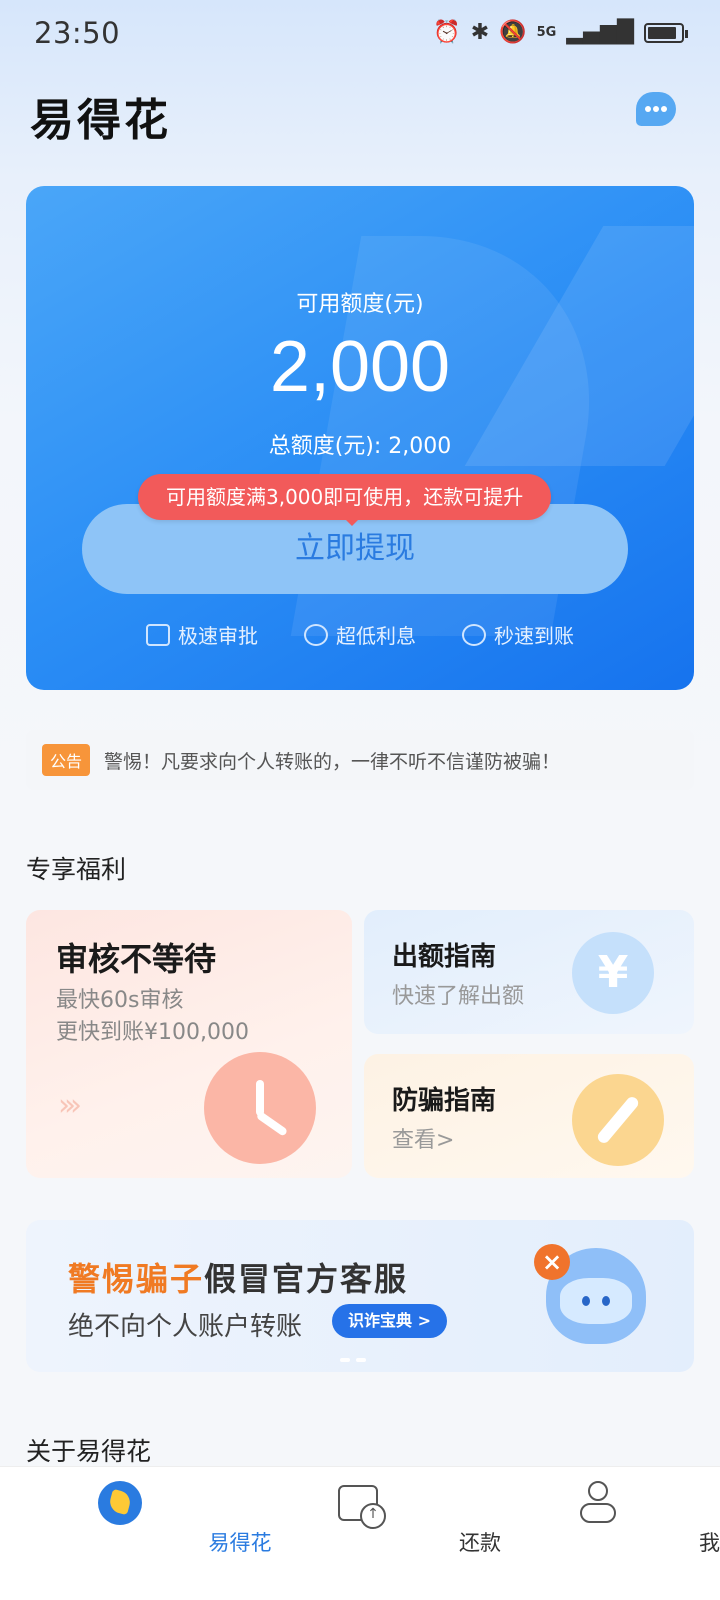  Describe the element at coordinates (560, 32) in the screenshot. I see `status-icons: ⏰ ✱ 🔕 5G ▂▄▆█` at that location.